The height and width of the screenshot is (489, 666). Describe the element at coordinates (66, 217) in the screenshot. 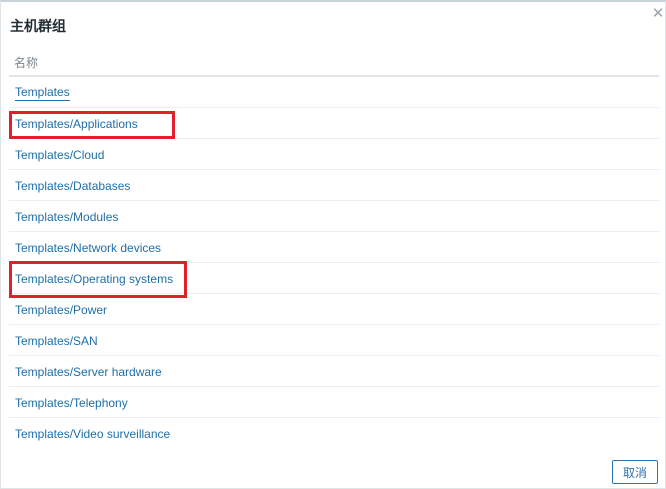

I see `host-group-link: Templates/Modules` at that location.